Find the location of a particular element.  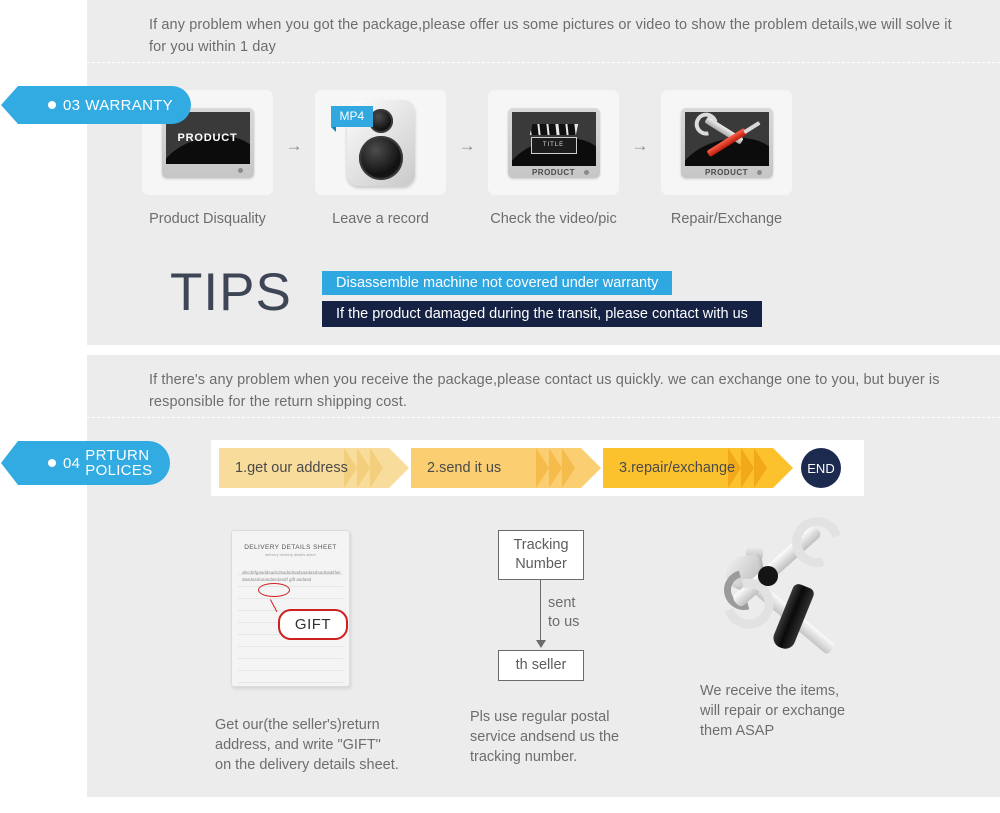

screwdriver-wrench-icon is located at coordinates (727, 137).